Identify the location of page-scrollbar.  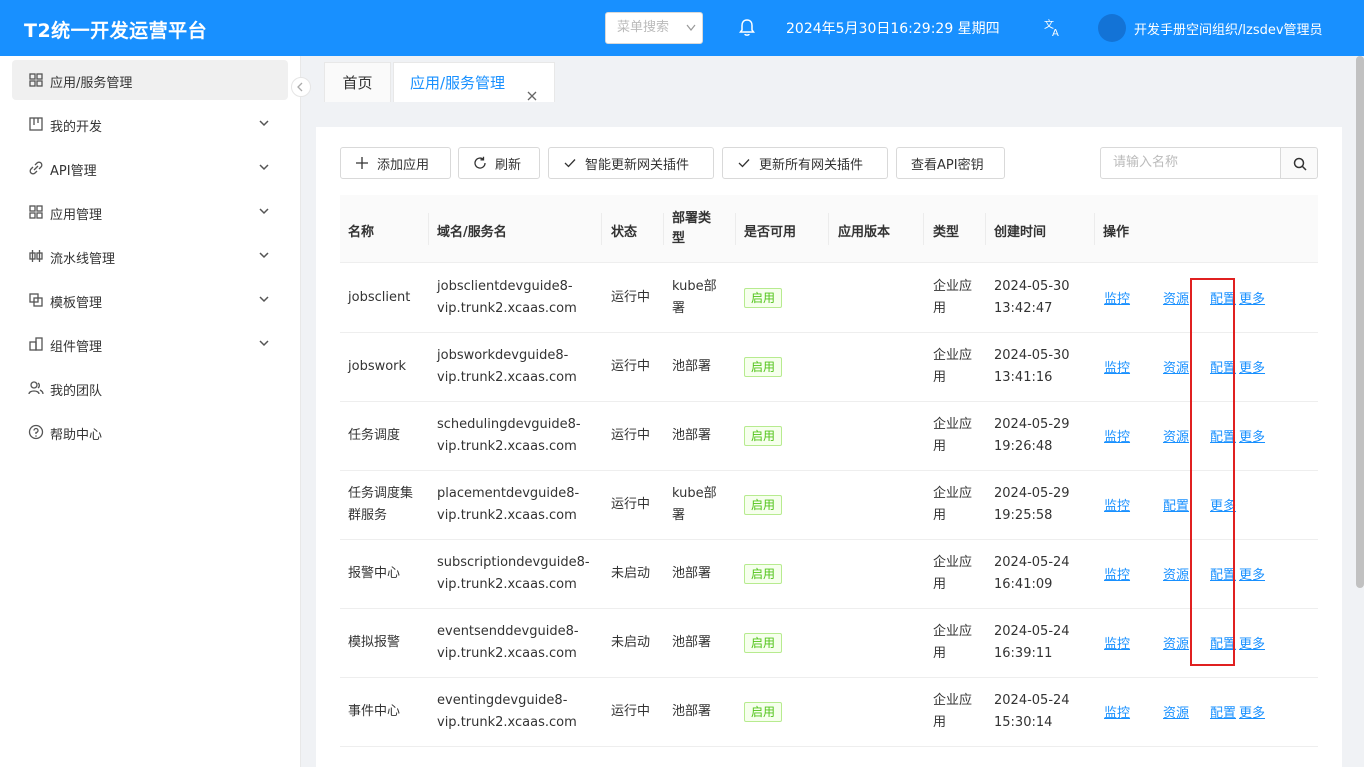
(1360, 322).